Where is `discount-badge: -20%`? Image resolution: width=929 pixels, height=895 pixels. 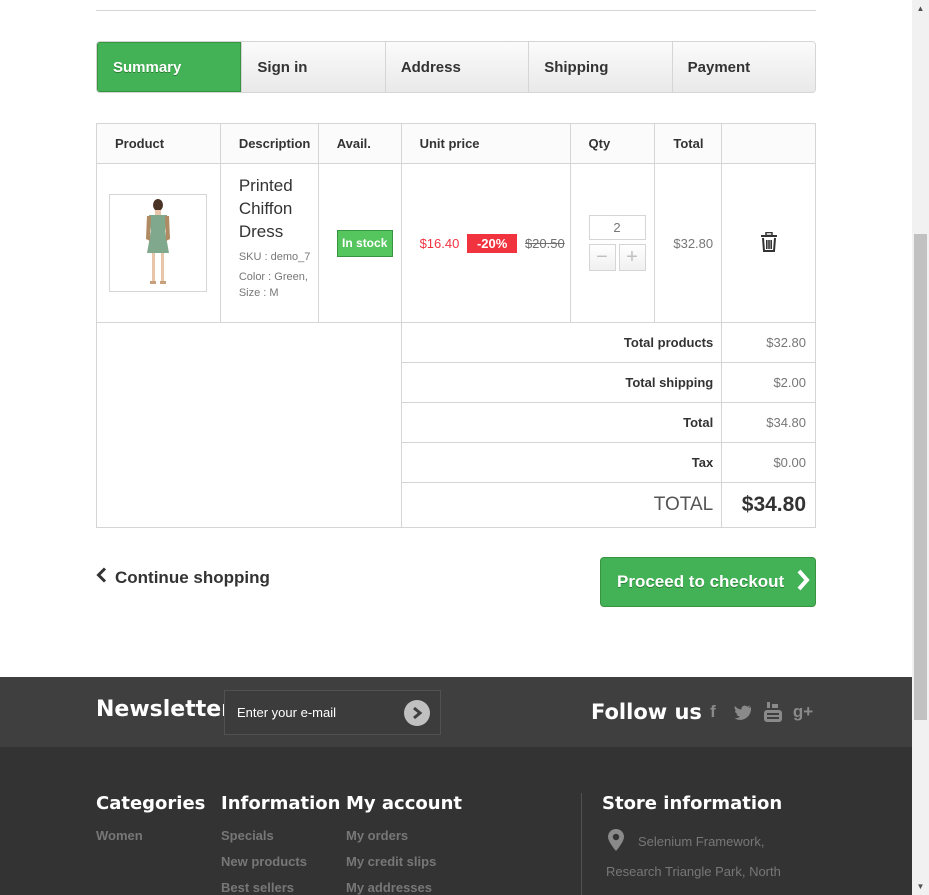 discount-badge: -20% is located at coordinates (492, 243).